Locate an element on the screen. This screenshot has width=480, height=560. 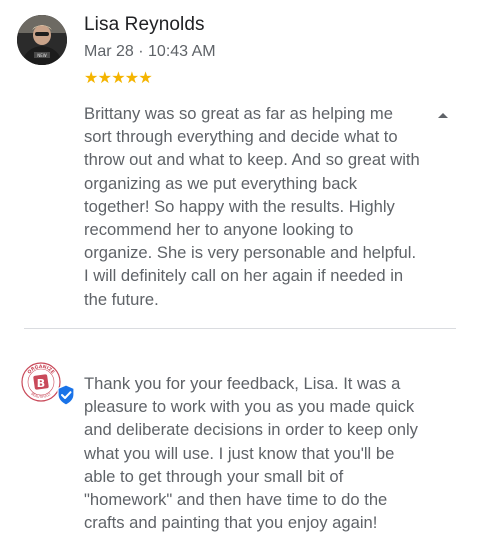
caret-up-icon is located at coordinates (443, 115).